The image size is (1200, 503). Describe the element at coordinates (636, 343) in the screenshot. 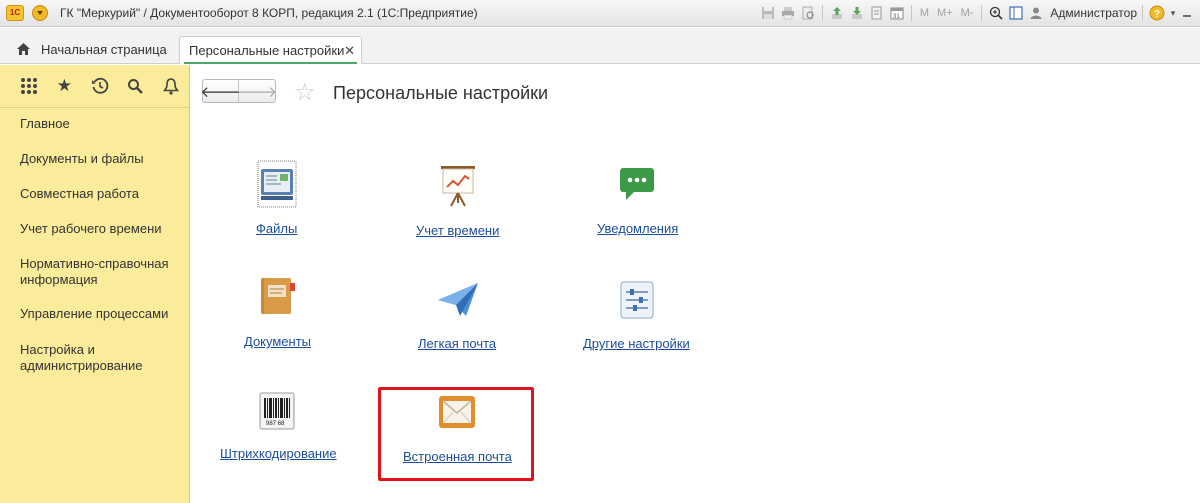

I see `tile-other-settings-link: Другие настройки` at that location.